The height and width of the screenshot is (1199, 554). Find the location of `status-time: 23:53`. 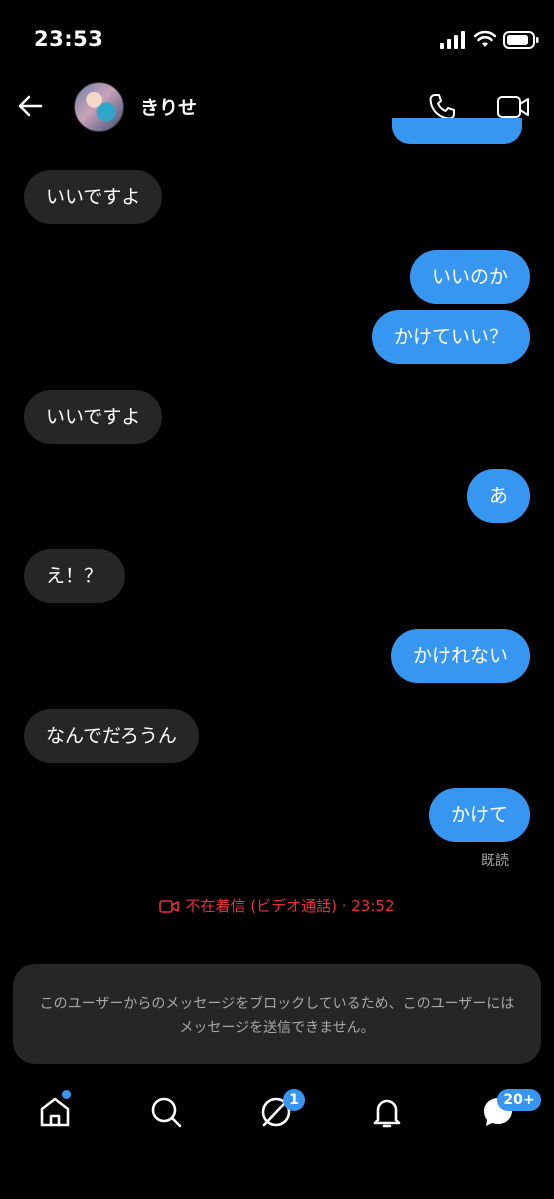

status-time: 23:53 is located at coordinates (69, 39).